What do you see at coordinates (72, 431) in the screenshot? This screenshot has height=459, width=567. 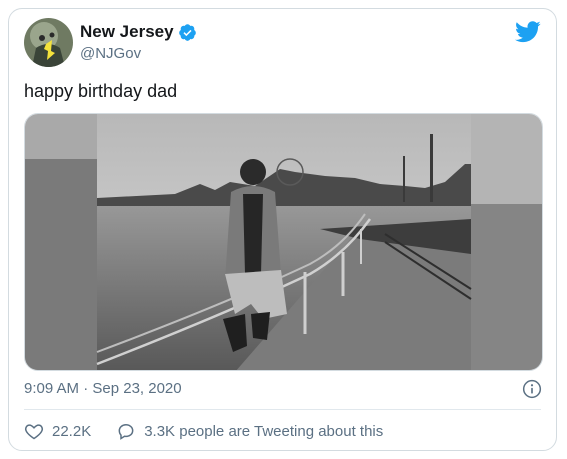 I see `like-count: 22.2K` at bounding box center [72, 431].